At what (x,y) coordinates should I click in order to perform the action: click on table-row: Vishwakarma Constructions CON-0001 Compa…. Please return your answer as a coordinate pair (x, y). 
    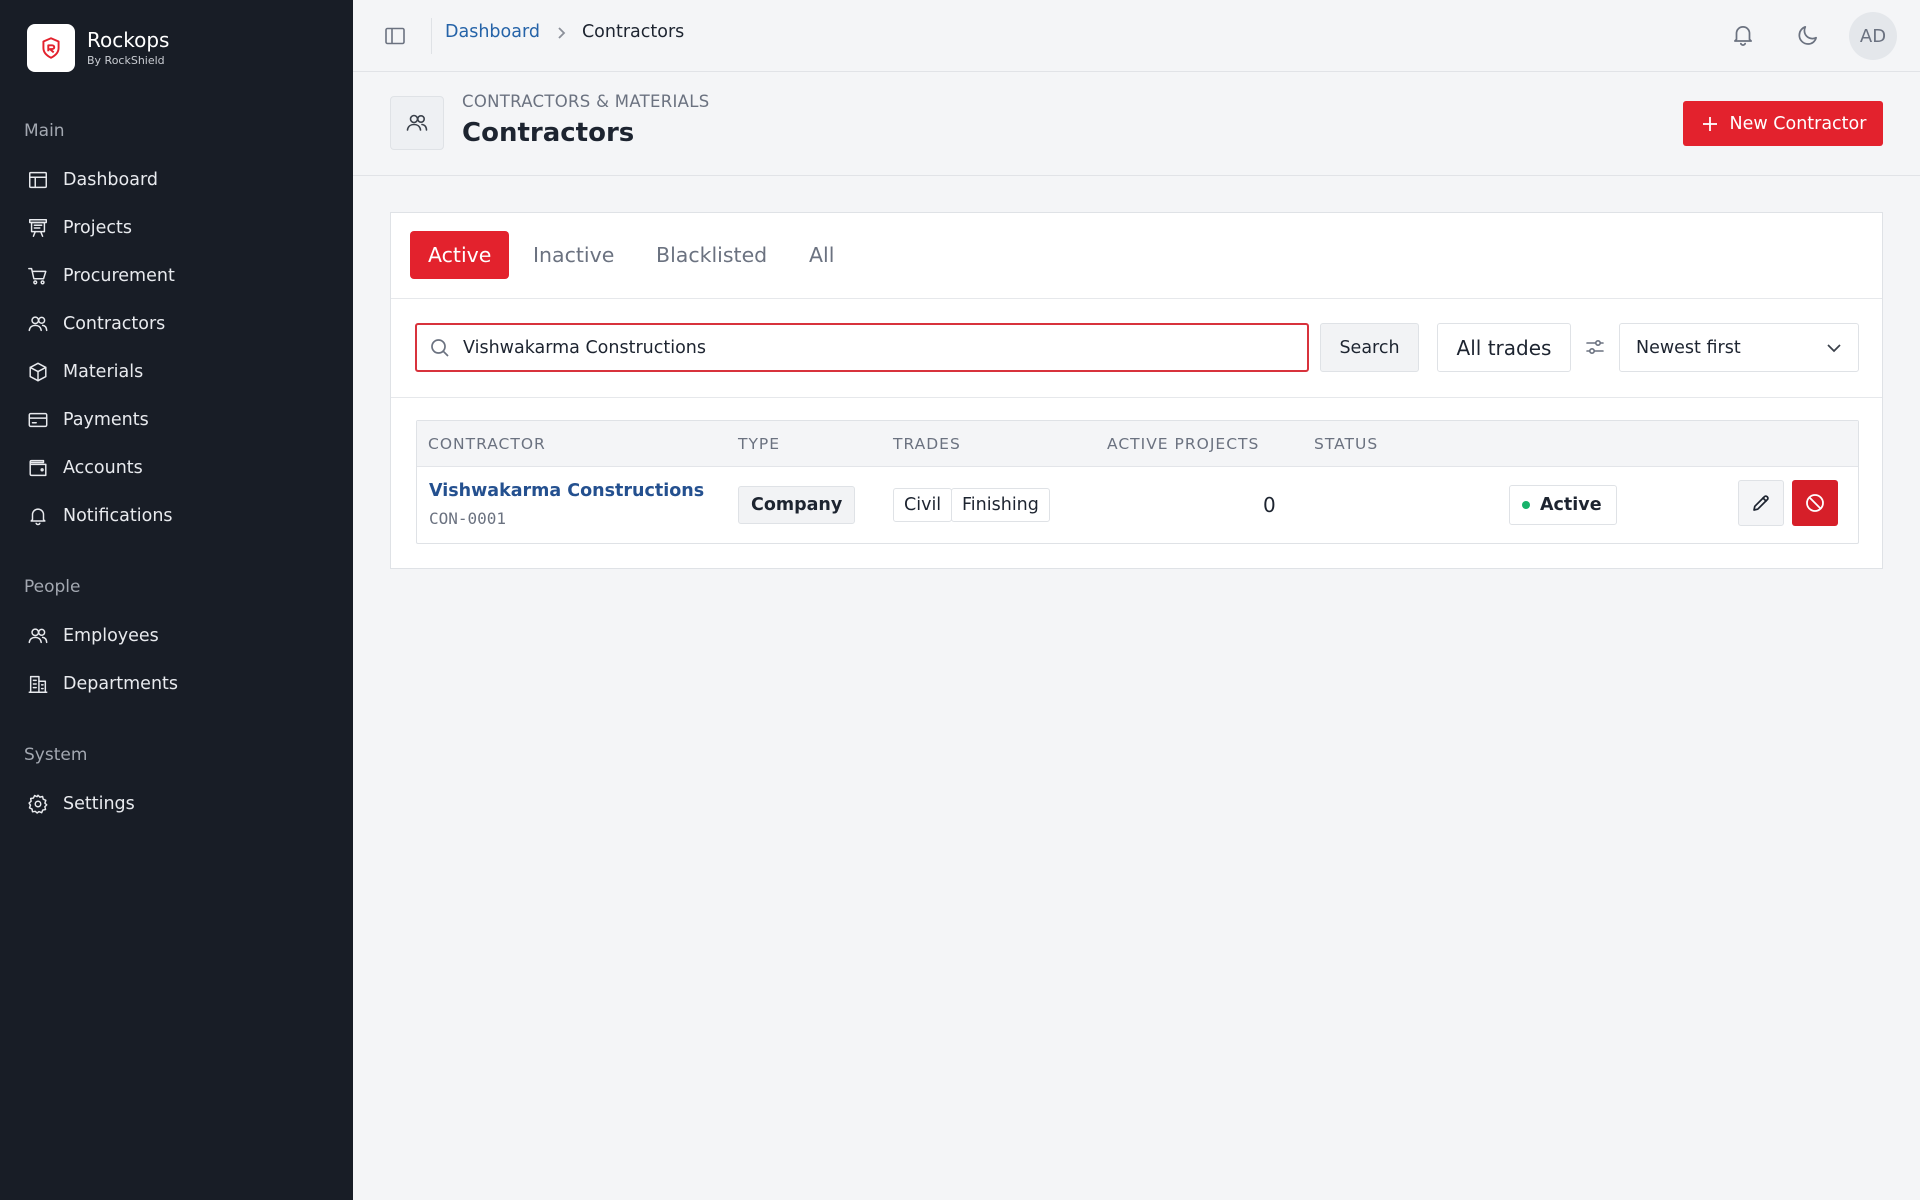
    Looking at the image, I should click on (1137, 505).